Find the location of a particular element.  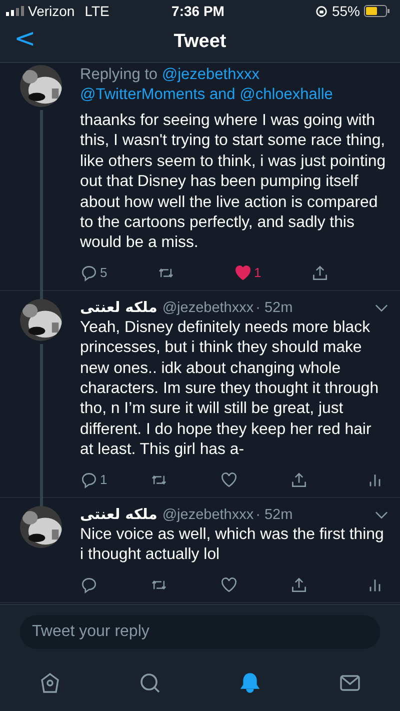

header-title: Tweet is located at coordinates (200, 42).